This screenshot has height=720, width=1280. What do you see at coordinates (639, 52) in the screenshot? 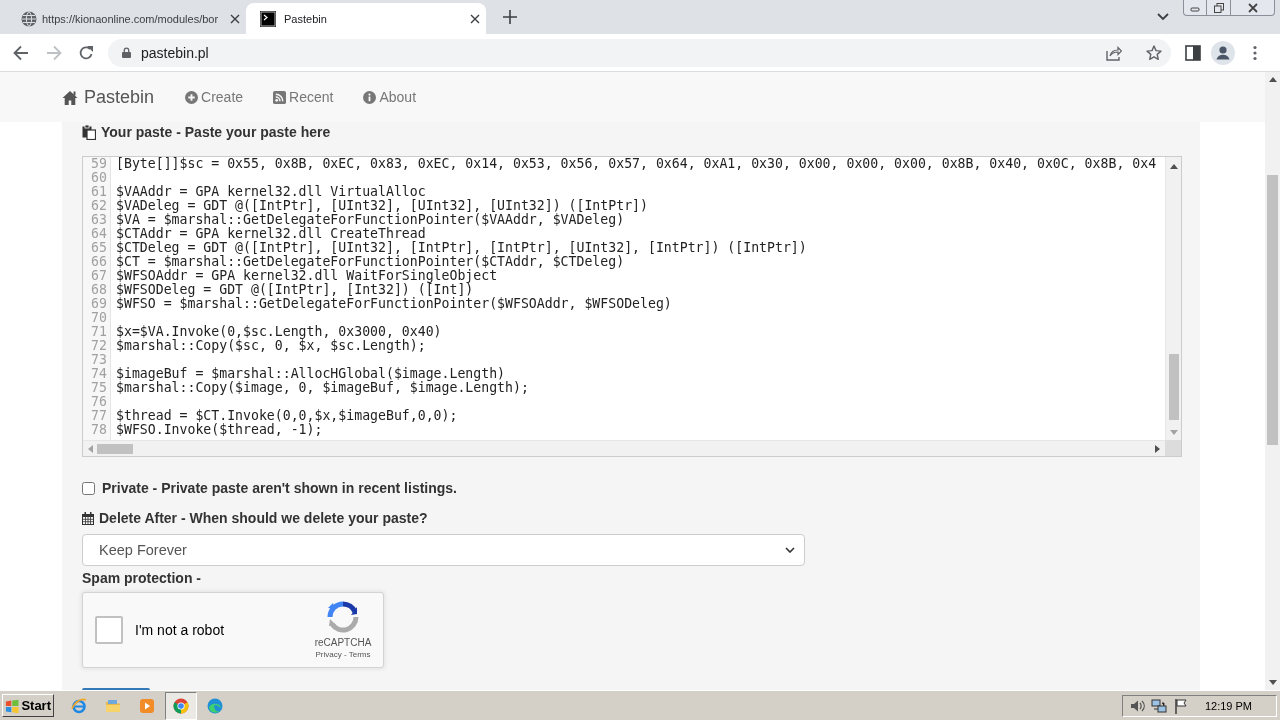
I see `address-bar: pastebin.pl` at bounding box center [639, 52].